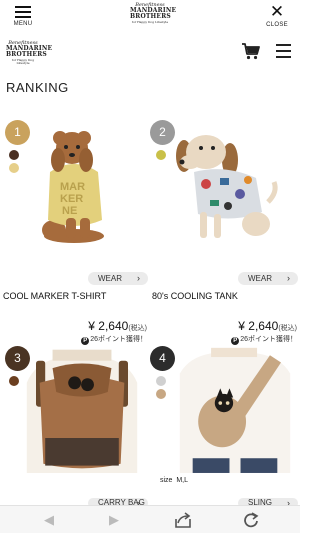 This screenshot has height=533, width=320. What do you see at coordinates (251, 51) in the screenshot?
I see `cart-icon` at bounding box center [251, 51].